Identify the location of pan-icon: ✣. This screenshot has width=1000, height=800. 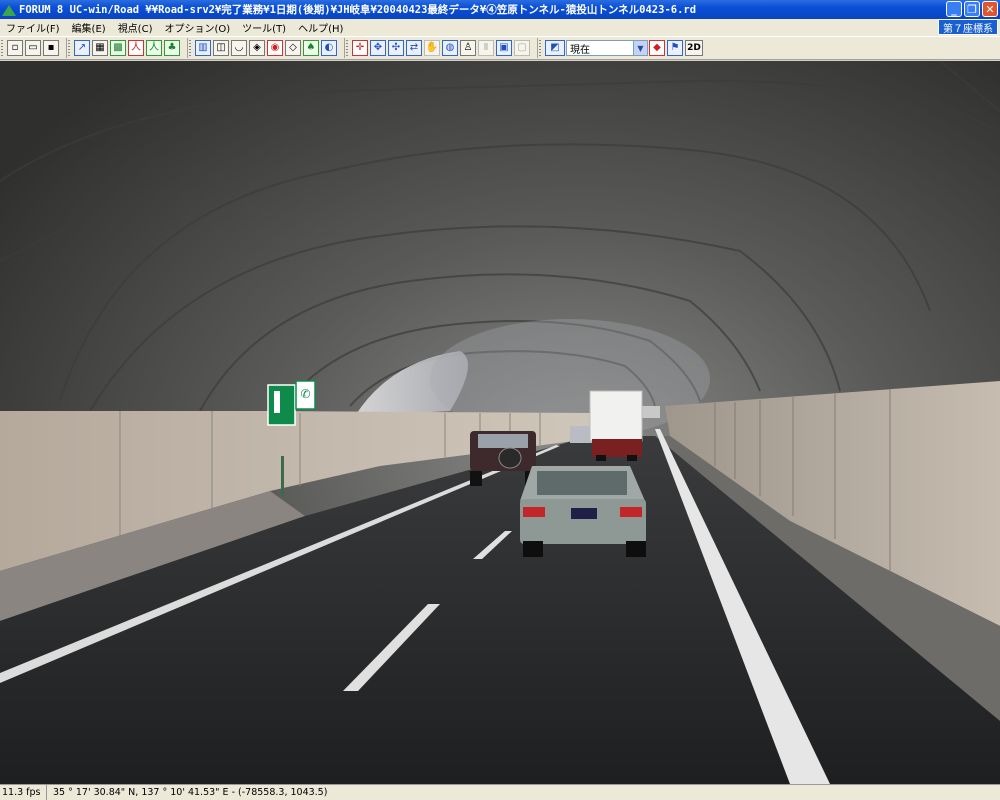
(396, 48).